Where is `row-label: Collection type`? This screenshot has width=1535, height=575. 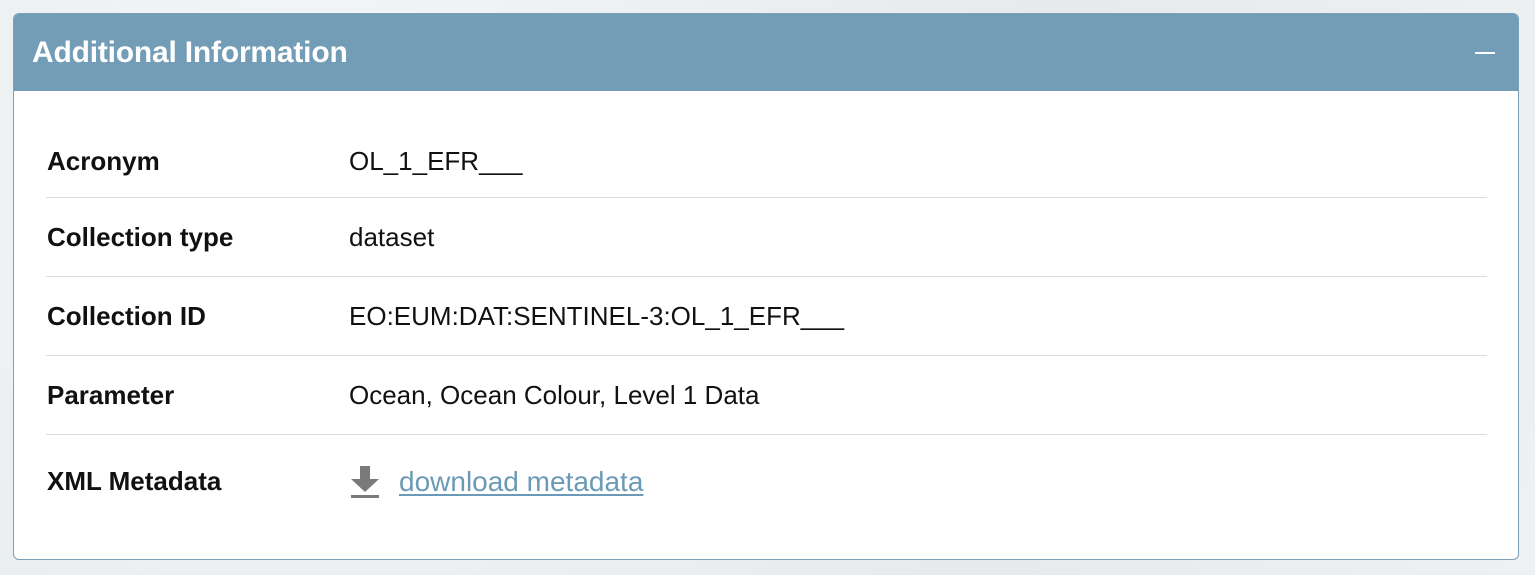 row-label: Collection type is located at coordinates (140, 236).